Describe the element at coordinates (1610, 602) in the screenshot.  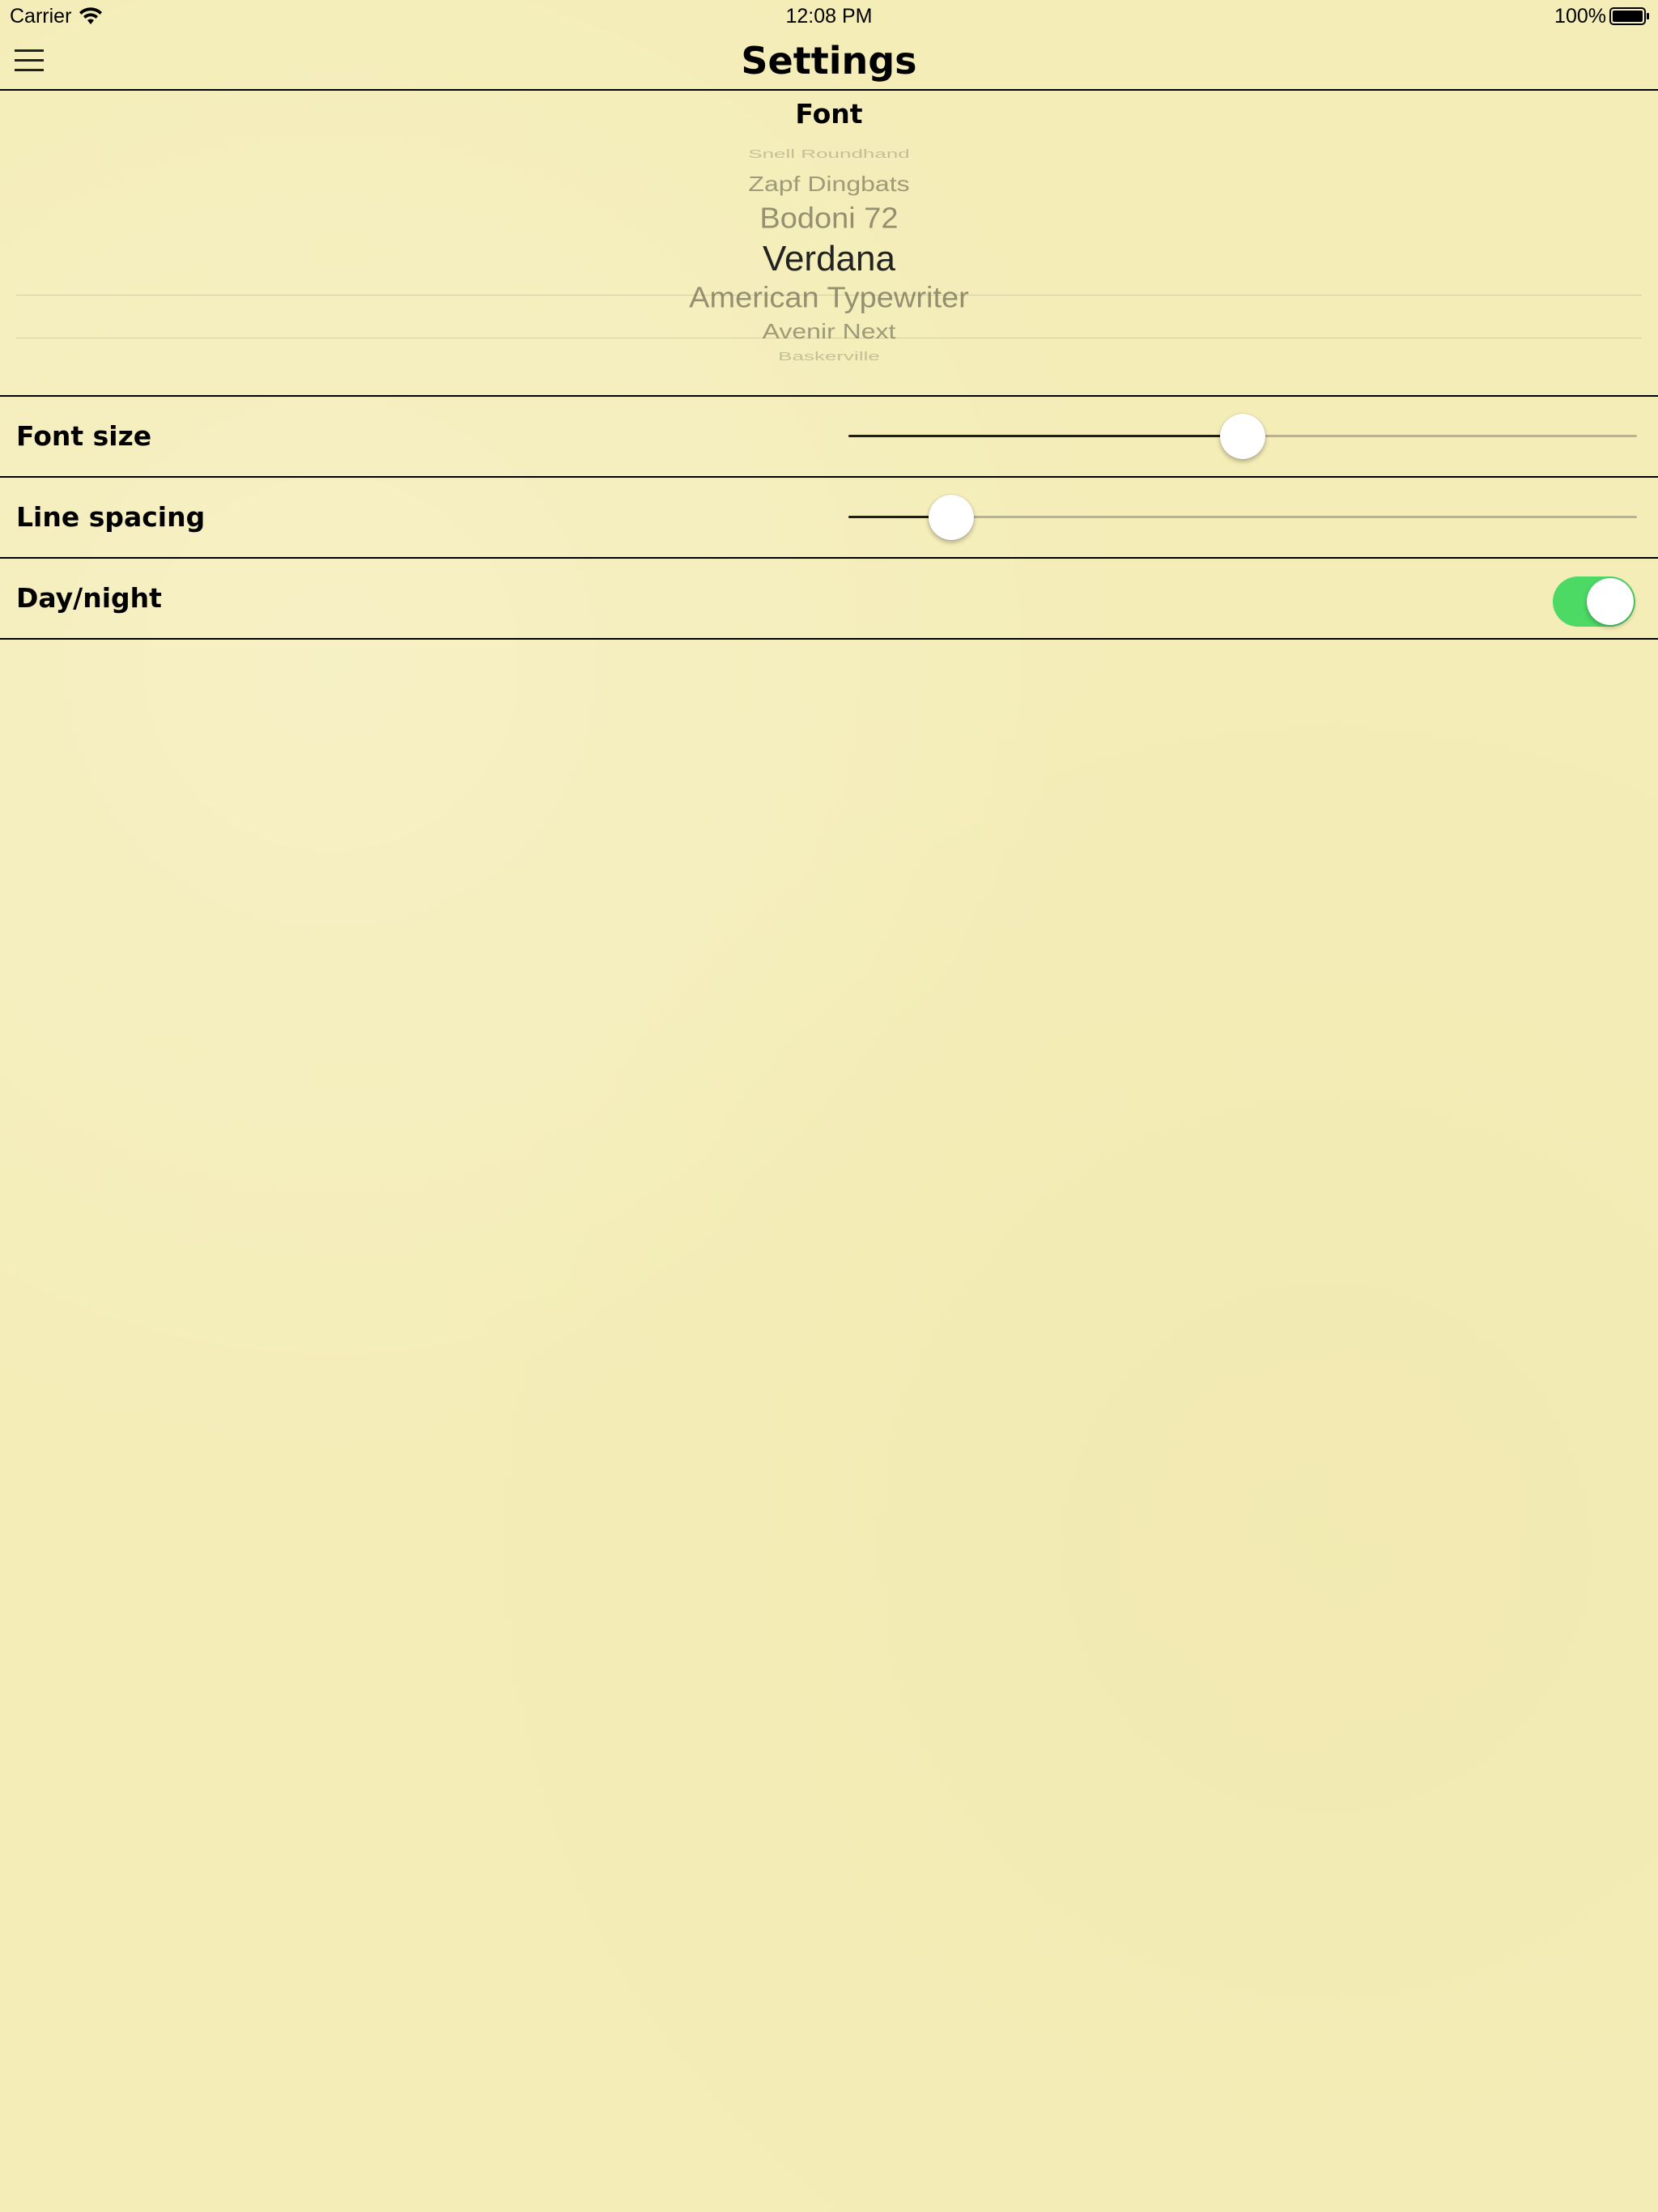
I see `toggle-knob` at that location.